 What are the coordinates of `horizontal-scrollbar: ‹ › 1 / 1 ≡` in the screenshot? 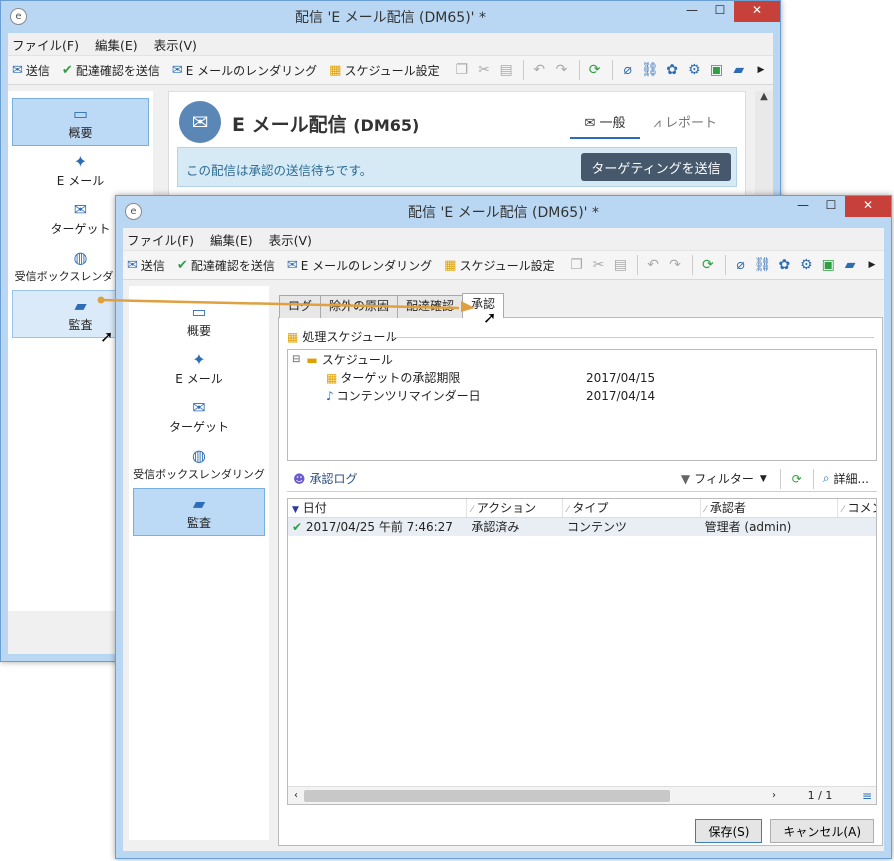 It's located at (582, 795).